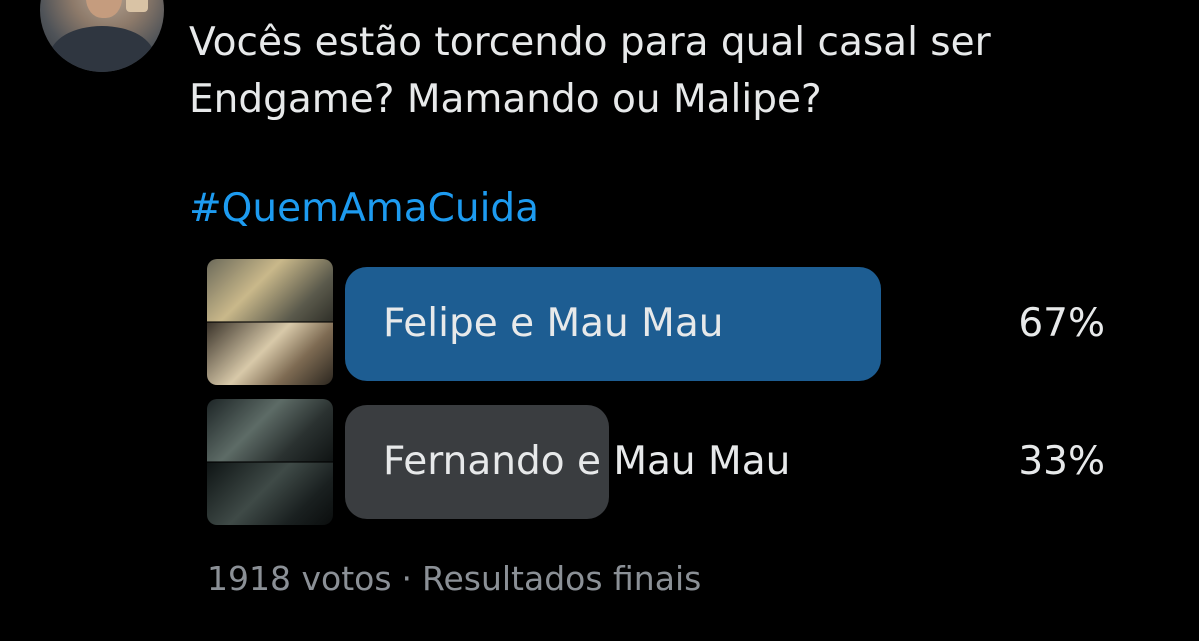 This screenshot has width=1199, height=641. Describe the element at coordinates (553, 323) in the screenshot. I see `poll-option-label: Felipe e Mau Mau` at that location.